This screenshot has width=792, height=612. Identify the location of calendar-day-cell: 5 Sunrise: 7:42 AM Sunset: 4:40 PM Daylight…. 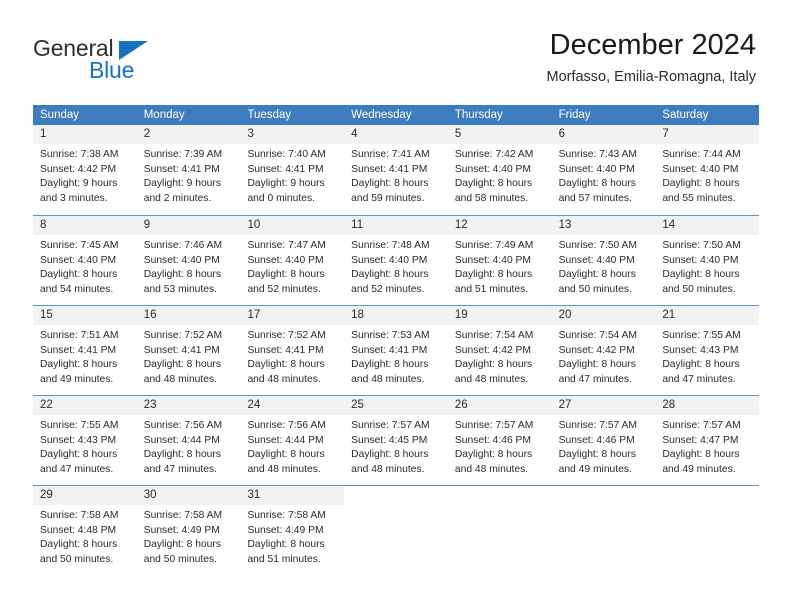
(499, 170).